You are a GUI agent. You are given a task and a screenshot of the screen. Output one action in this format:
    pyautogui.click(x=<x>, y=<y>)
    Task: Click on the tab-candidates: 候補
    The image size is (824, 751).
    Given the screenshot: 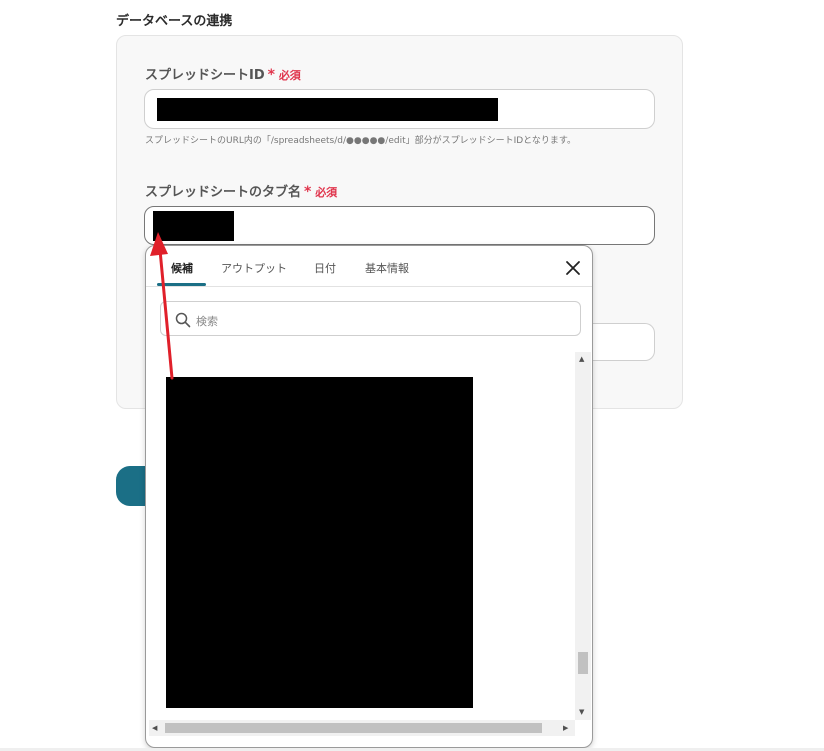 What is the action you would take?
    pyautogui.click(x=182, y=268)
    